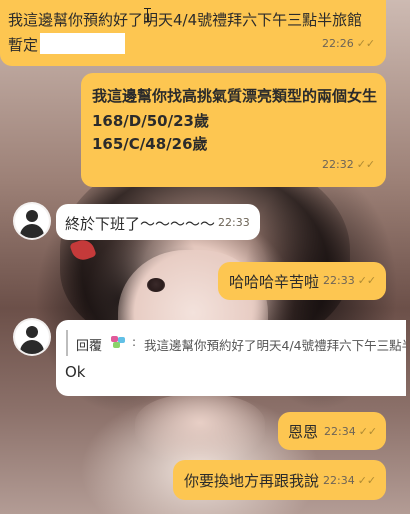 This screenshot has height=514, width=410. I want to click on reply-quote: 回覆 : 我這邊幫你預約好了明天4/4號禮拜六下午三點半旅, so click(236, 343).